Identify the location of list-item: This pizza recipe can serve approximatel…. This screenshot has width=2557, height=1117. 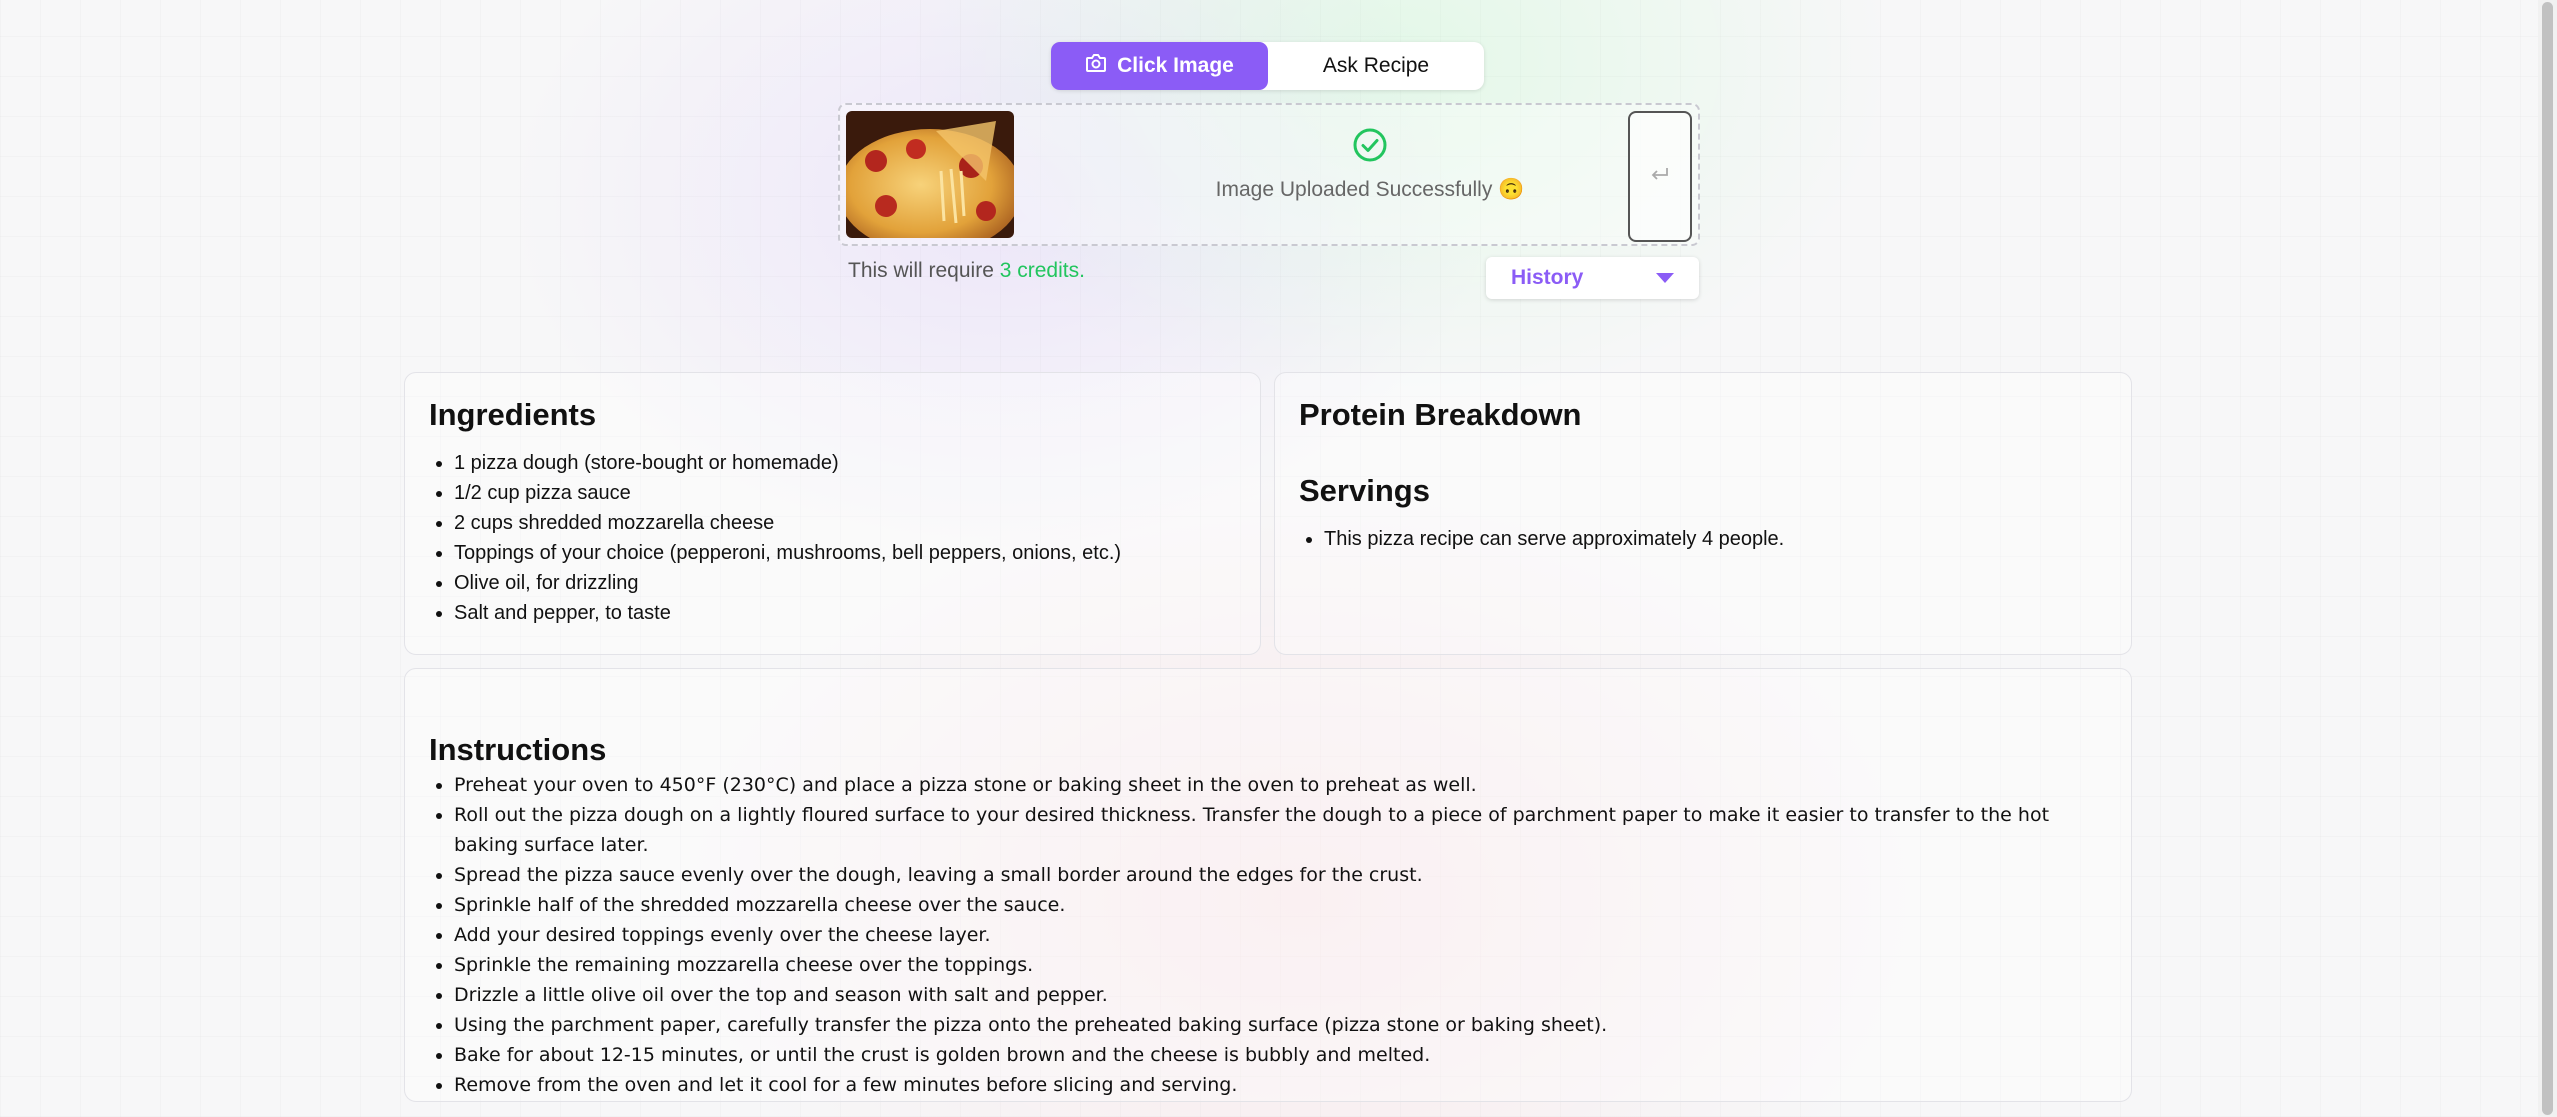
(1715, 539).